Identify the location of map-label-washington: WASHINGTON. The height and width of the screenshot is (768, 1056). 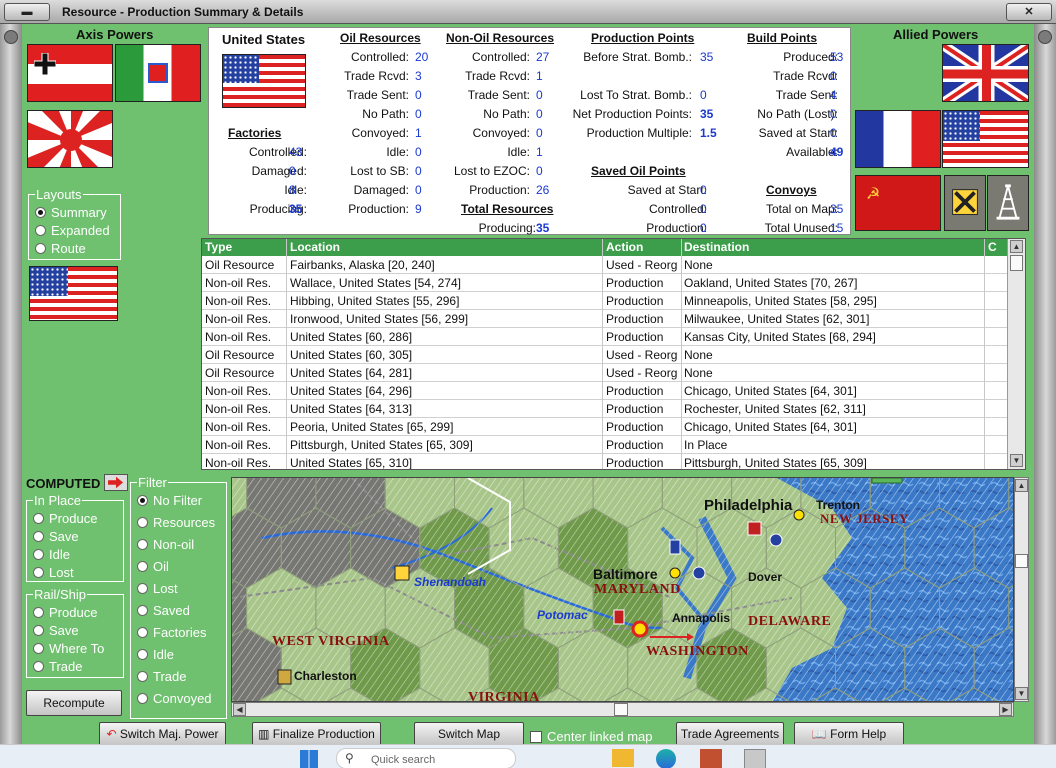
(697, 652).